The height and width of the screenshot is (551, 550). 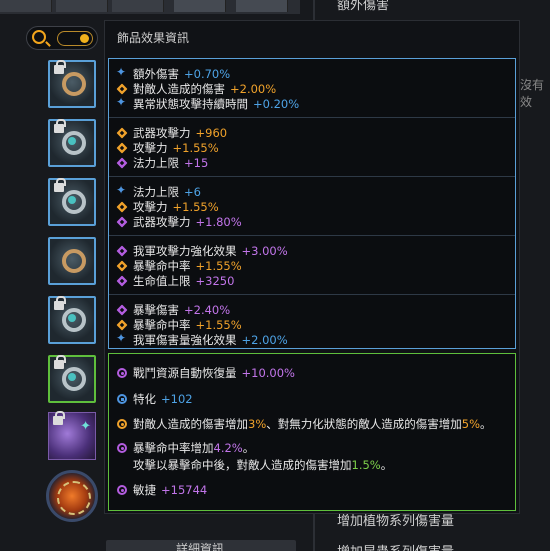 What do you see at coordinates (242, 465) in the screenshot?
I see `effect-text: 攻擊以暴擊命中後，對敵人造成的傷害增加` at bounding box center [242, 465].